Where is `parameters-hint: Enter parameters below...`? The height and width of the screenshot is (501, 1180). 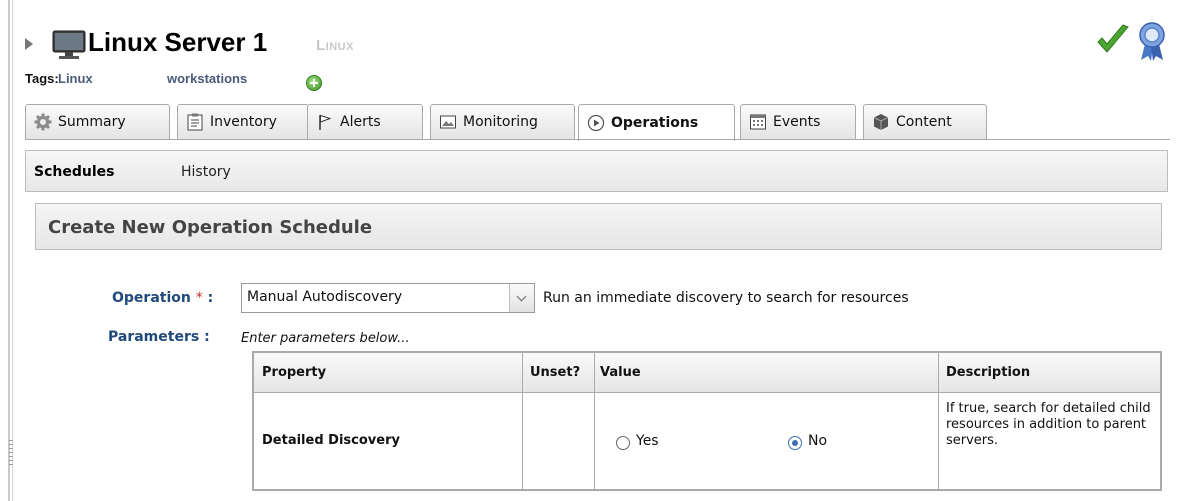 parameters-hint: Enter parameters below... is located at coordinates (325, 338).